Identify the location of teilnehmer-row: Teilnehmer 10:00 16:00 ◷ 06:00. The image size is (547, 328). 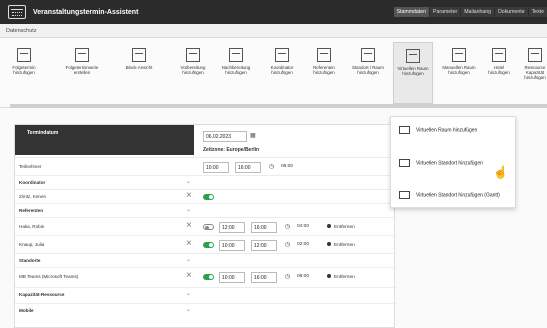
(205, 166).